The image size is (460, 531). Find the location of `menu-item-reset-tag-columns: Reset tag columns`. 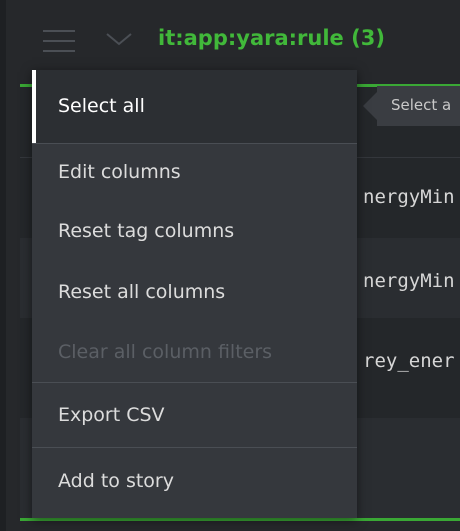

menu-item-reset-tag-columns: Reset tag columns is located at coordinates (194, 231).